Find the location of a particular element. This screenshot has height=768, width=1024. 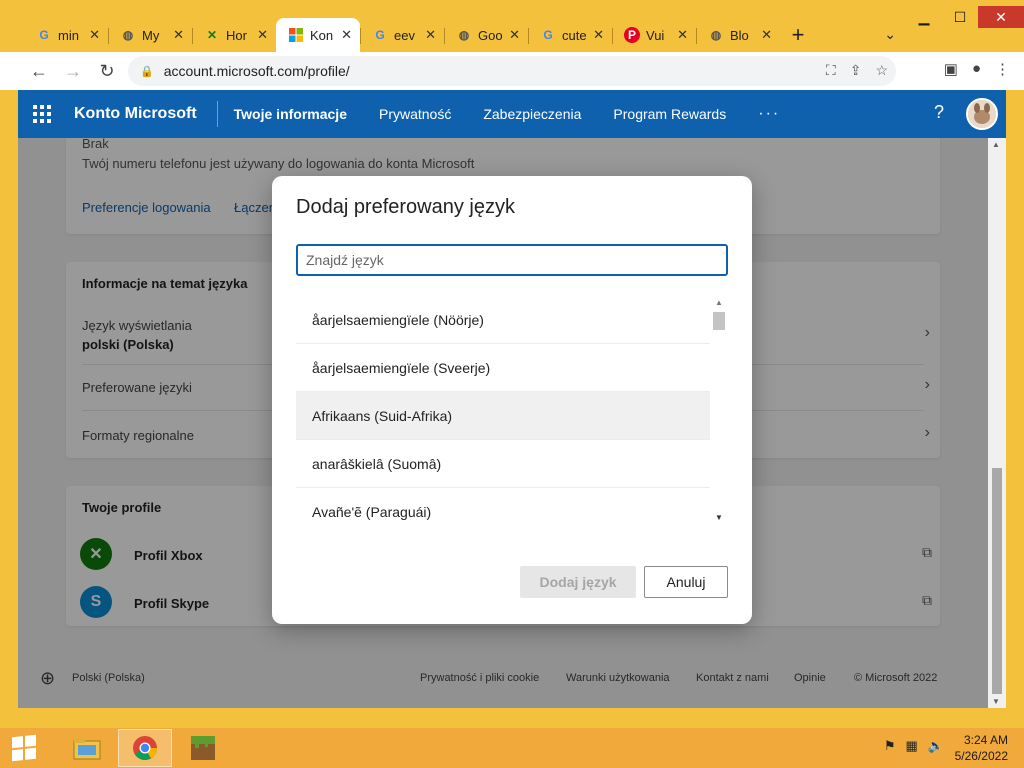

windows-start-icon is located at coordinates (24, 748).